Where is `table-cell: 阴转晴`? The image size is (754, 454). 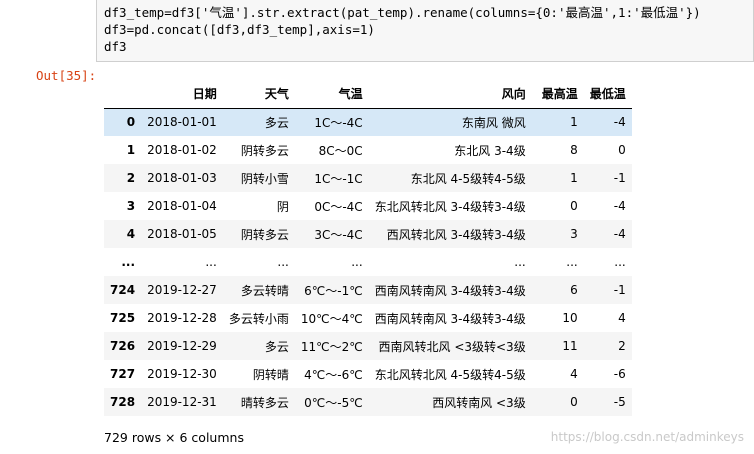
table-cell: 阴转晴 is located at coordinates (270, 374).